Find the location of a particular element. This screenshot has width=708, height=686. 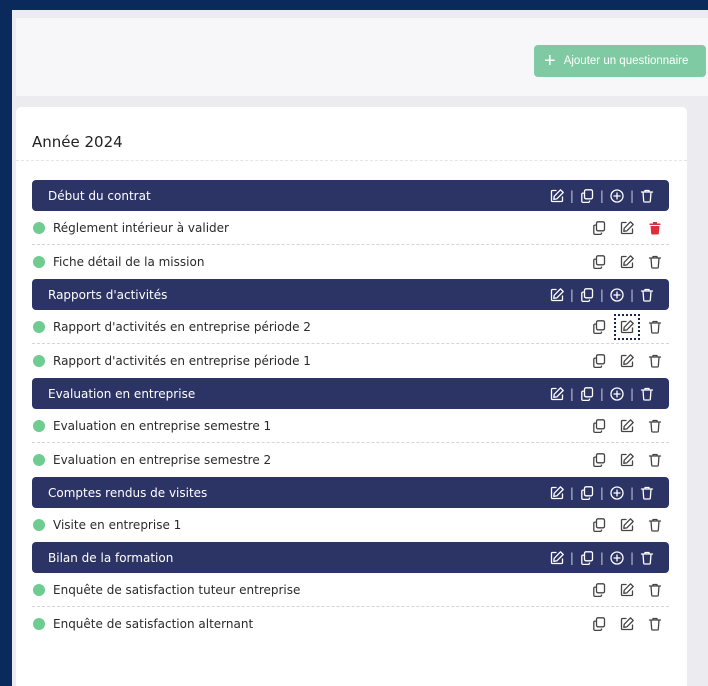

item-label: Fiche détail de la mission is located at coordinates (129, 262).